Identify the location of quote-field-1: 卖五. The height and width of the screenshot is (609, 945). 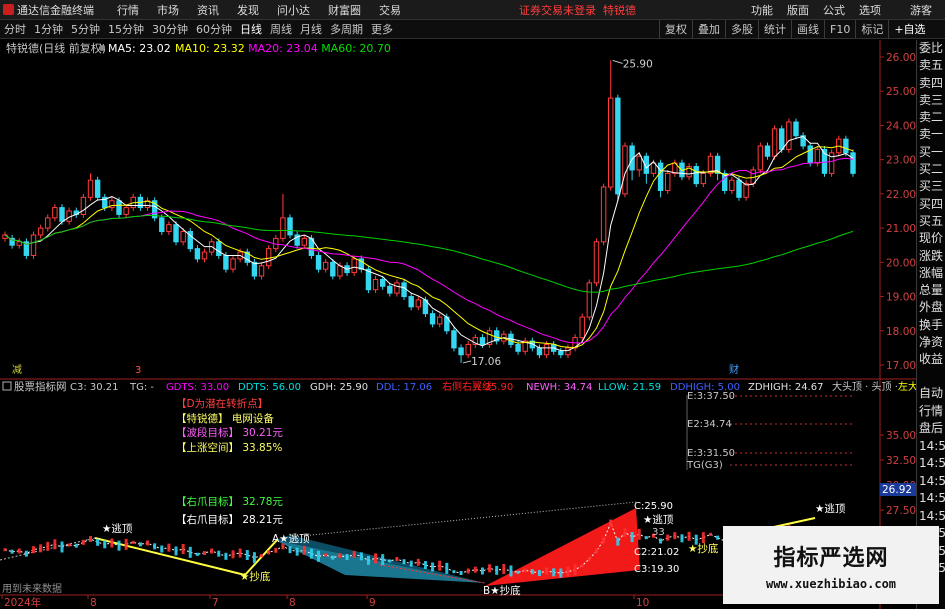
(931, 65).